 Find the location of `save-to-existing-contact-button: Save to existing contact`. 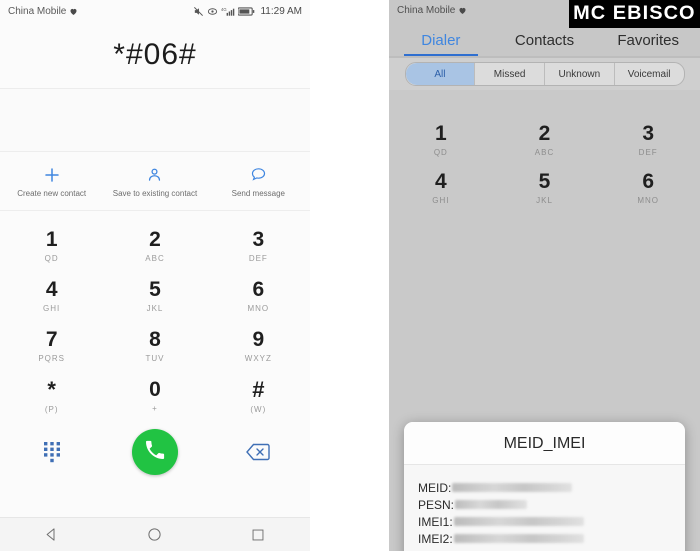

save-to-existing-contact-button: Save to existing contact is located at coordinates (154, 181).